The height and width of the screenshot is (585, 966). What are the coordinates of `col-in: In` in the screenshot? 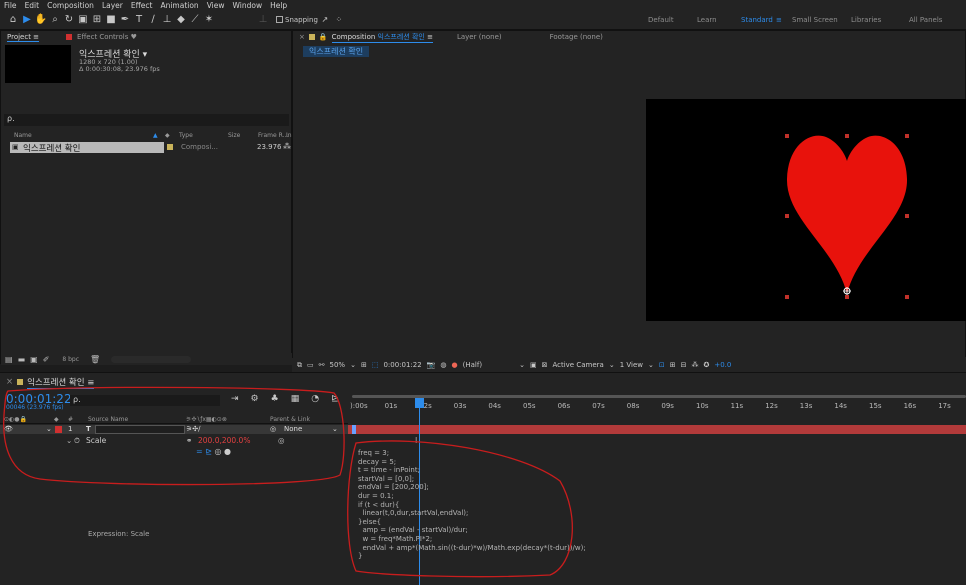 It's located at (289, 135).